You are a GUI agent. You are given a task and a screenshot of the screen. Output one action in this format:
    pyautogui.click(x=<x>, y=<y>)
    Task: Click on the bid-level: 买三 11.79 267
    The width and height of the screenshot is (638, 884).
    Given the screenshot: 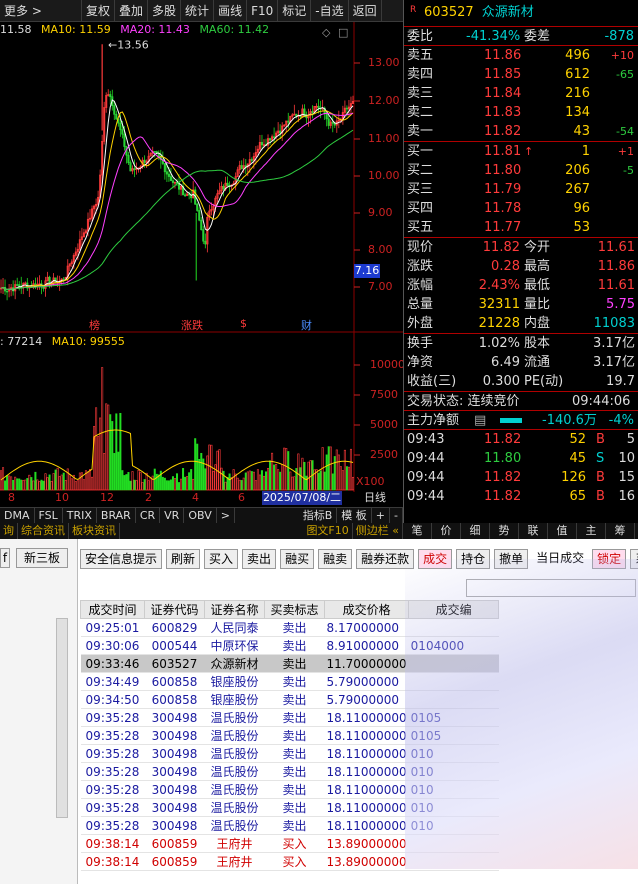 What is the action you would take?
    pyautogui.click(x=521, y=189)
    